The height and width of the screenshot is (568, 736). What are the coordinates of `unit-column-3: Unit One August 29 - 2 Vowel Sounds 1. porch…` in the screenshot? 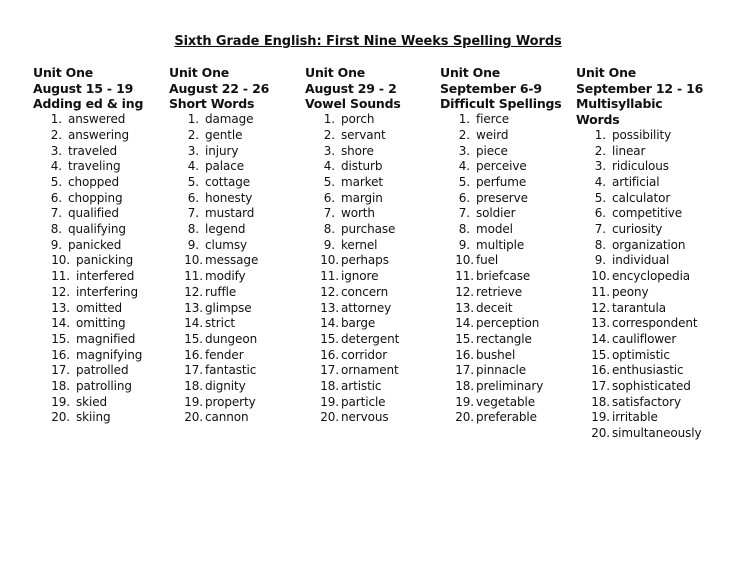 It's located at (353, 245).